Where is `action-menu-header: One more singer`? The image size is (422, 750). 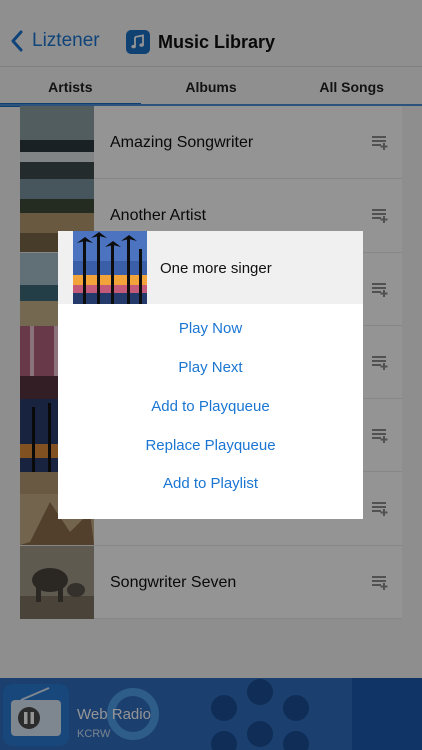
action-menu-header: One more singer is located at coordinates (210, 267).